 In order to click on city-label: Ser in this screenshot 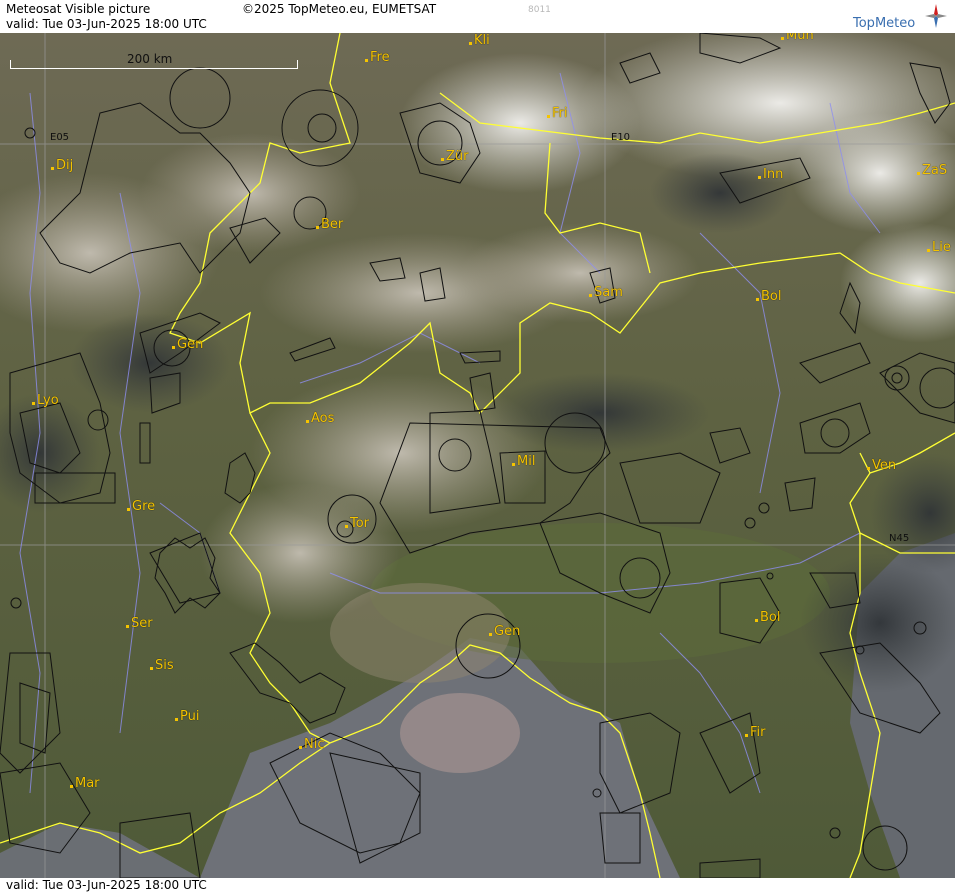, I will do `click(139, 623)`.